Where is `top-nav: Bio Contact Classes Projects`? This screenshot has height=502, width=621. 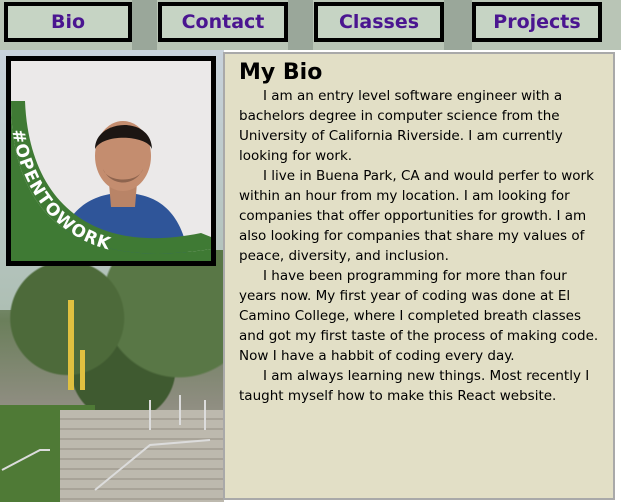 top-nav: Bio Contact Classes Projects is located at coordinates (310, 25).